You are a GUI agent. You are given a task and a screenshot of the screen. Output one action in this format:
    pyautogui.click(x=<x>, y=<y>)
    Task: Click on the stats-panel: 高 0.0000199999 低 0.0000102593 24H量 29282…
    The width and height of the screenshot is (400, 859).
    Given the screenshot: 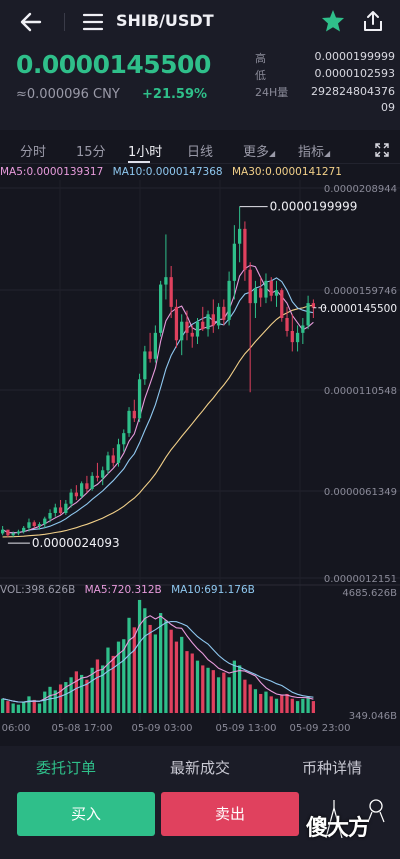 What is the action you would take?
    pyautogui.click(x=325, y=84)
    